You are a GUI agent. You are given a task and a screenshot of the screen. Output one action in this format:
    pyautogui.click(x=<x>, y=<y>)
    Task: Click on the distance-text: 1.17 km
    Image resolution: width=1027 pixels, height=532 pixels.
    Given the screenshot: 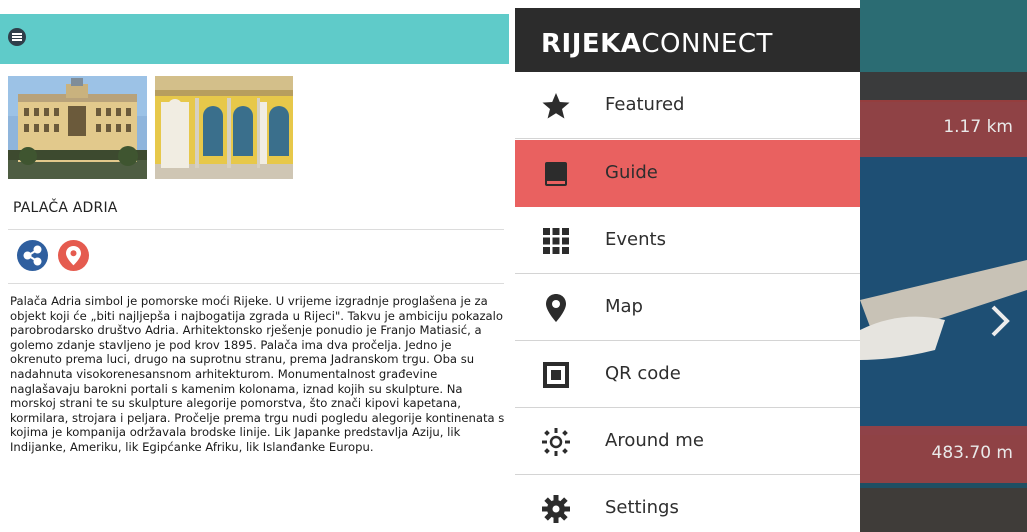 What is the action you would take?
    pyautogui.click(x=978, y=127)
    